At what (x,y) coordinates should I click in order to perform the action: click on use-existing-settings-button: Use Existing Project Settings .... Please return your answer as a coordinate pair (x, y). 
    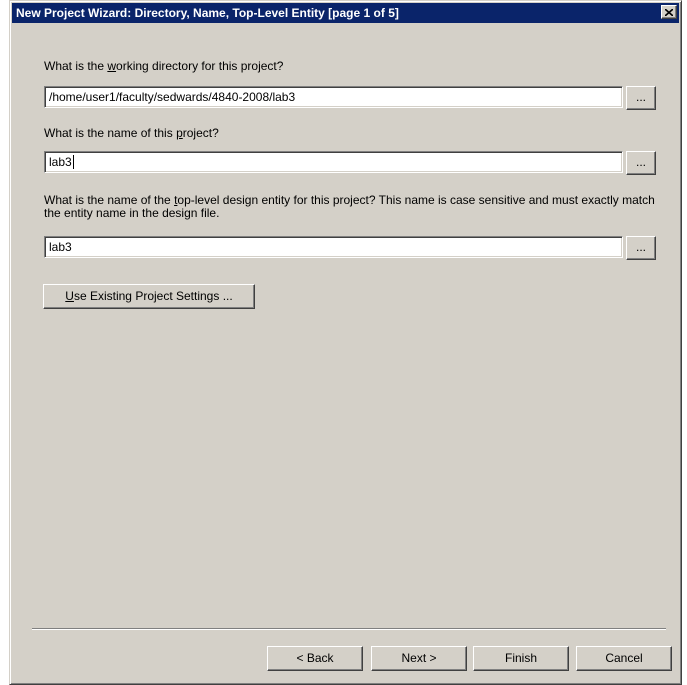
    Looking at the image, I should click on (149, 296).